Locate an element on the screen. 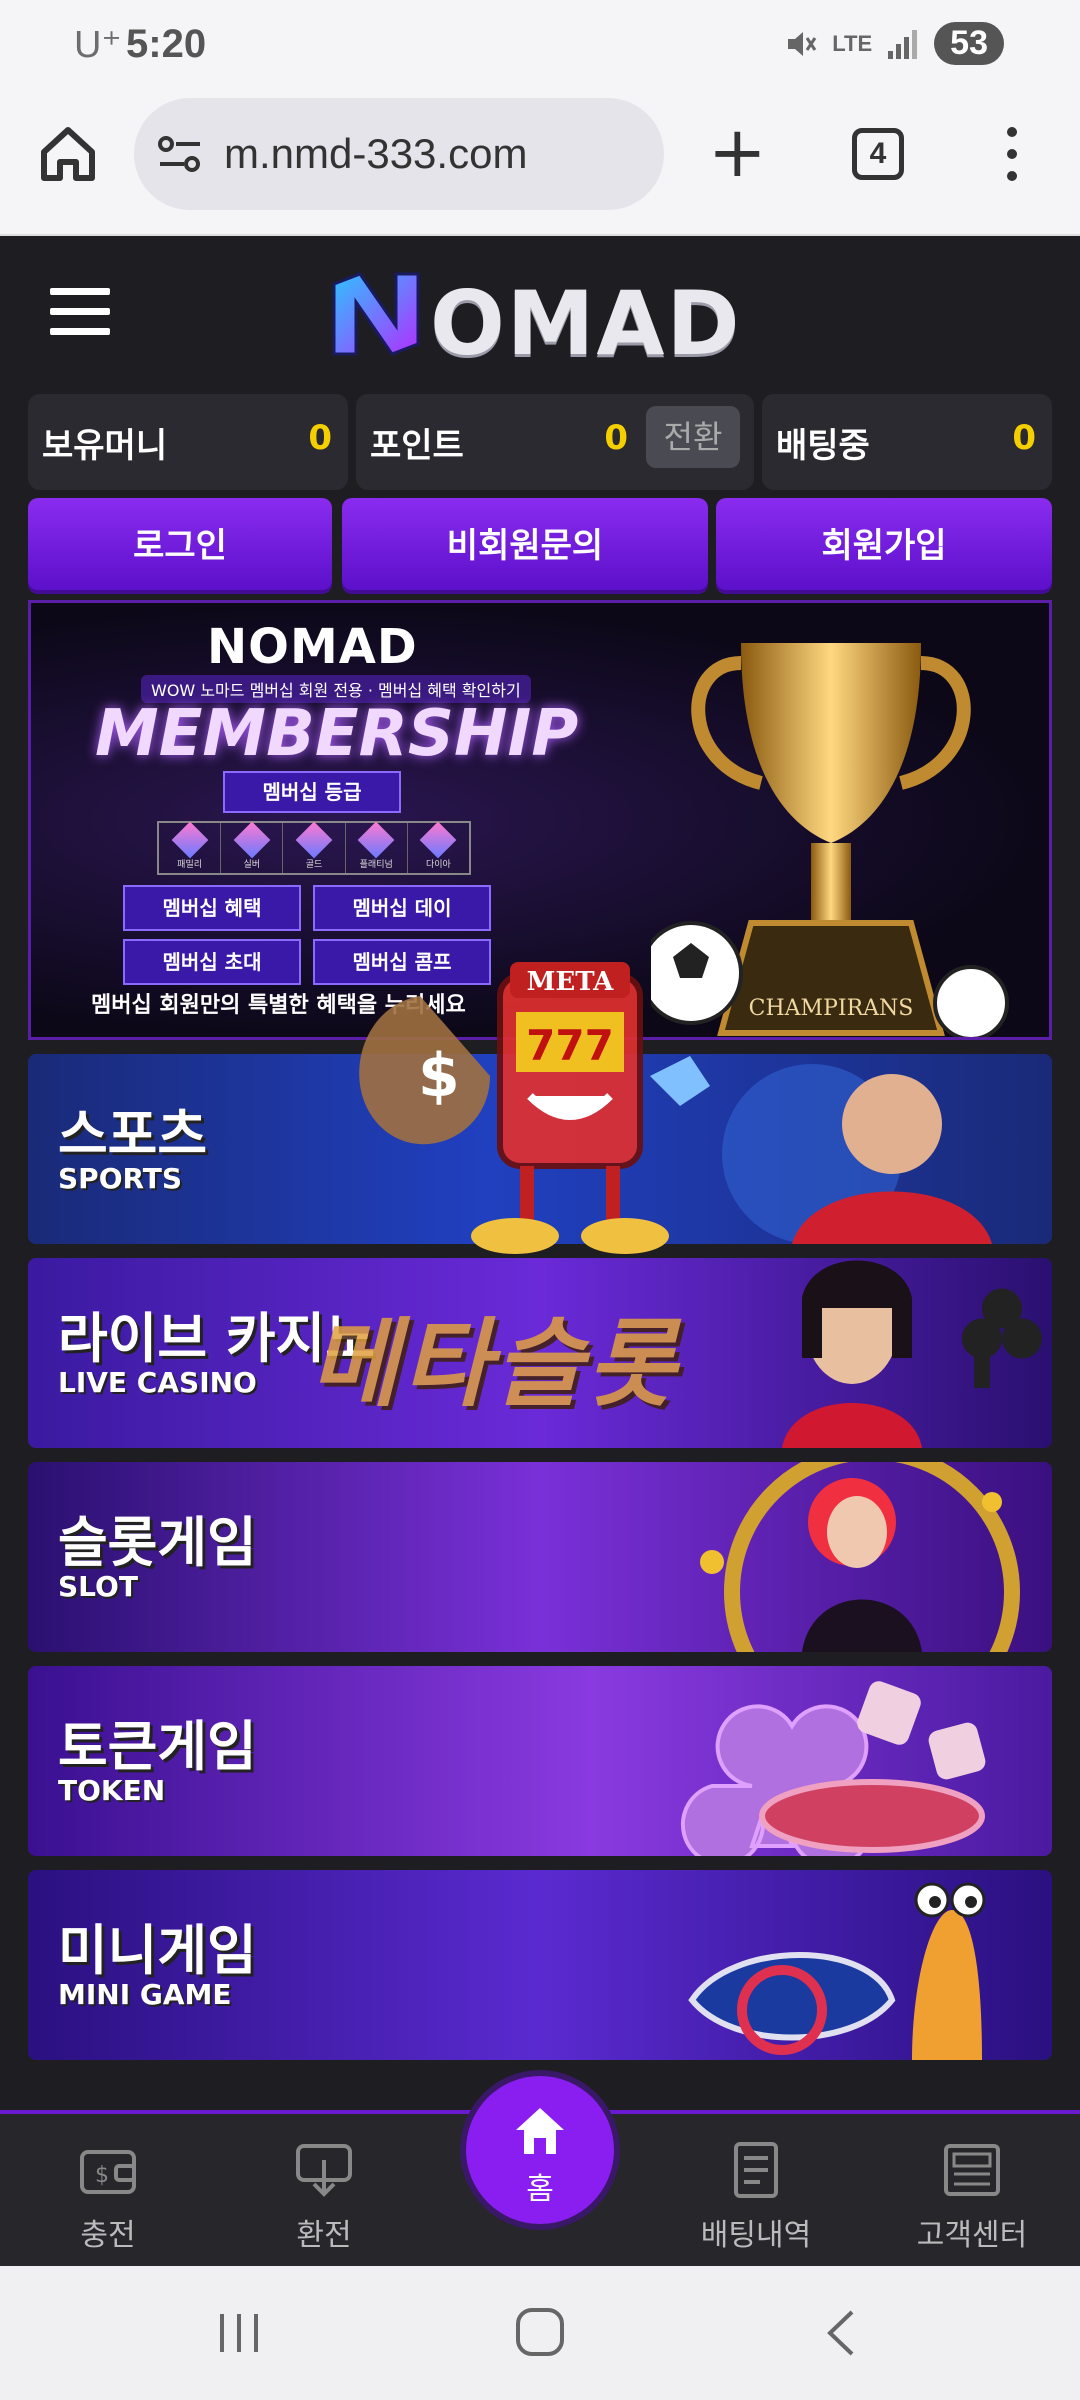 The height and width of the screenshot is (2400, 1080). membership-invite-button: 멤버십 초대 is located at coordinates (212, 962).